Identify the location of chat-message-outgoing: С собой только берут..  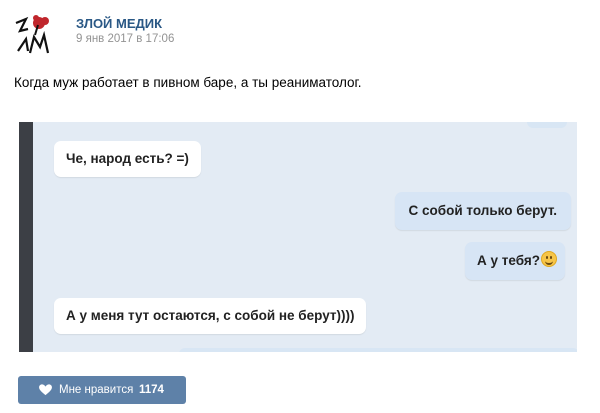
(482, 211).